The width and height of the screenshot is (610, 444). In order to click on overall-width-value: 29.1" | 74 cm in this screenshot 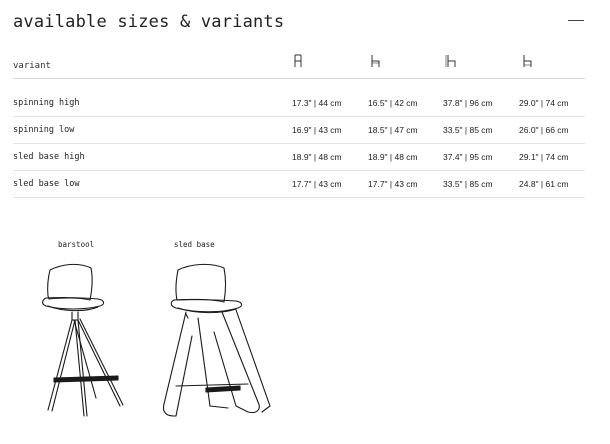, I will do `click(544, 157)`.